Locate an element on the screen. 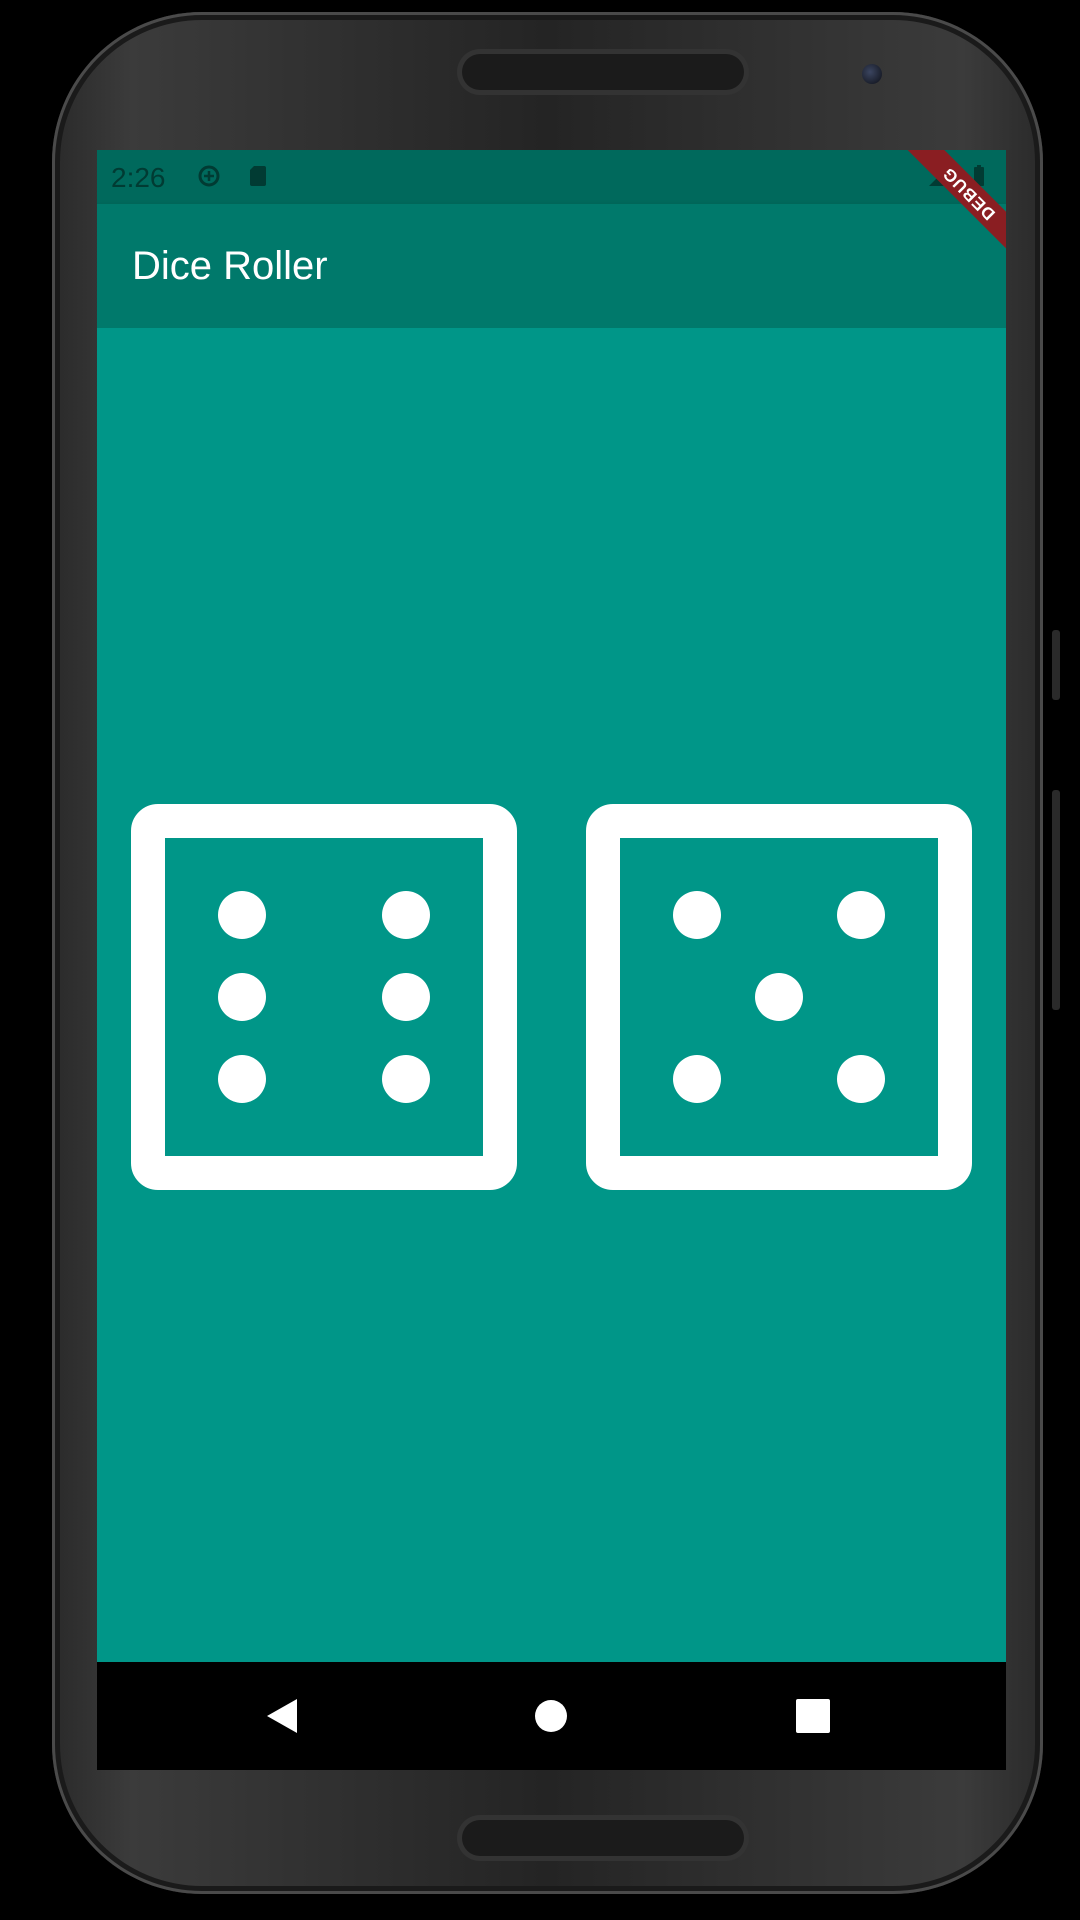 This screenshot has width=1080, height=1920. home-icon is located at coordinates (551, 1716).